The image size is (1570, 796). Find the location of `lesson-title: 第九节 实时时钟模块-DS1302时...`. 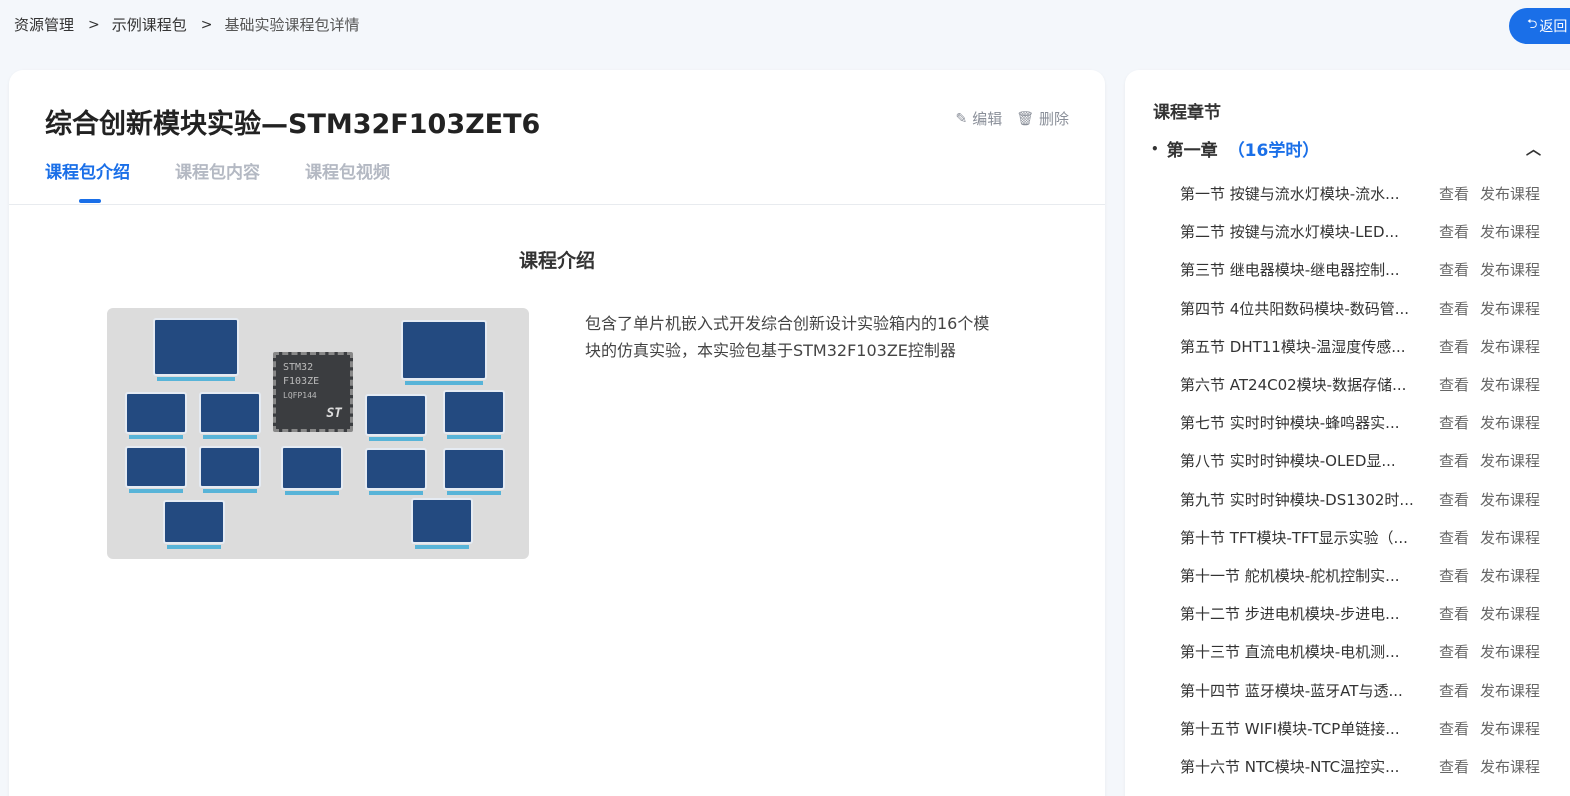

lesson-title: 第九节 实时时钟模块-DS1302时... is located at coordinates (1300, 499).